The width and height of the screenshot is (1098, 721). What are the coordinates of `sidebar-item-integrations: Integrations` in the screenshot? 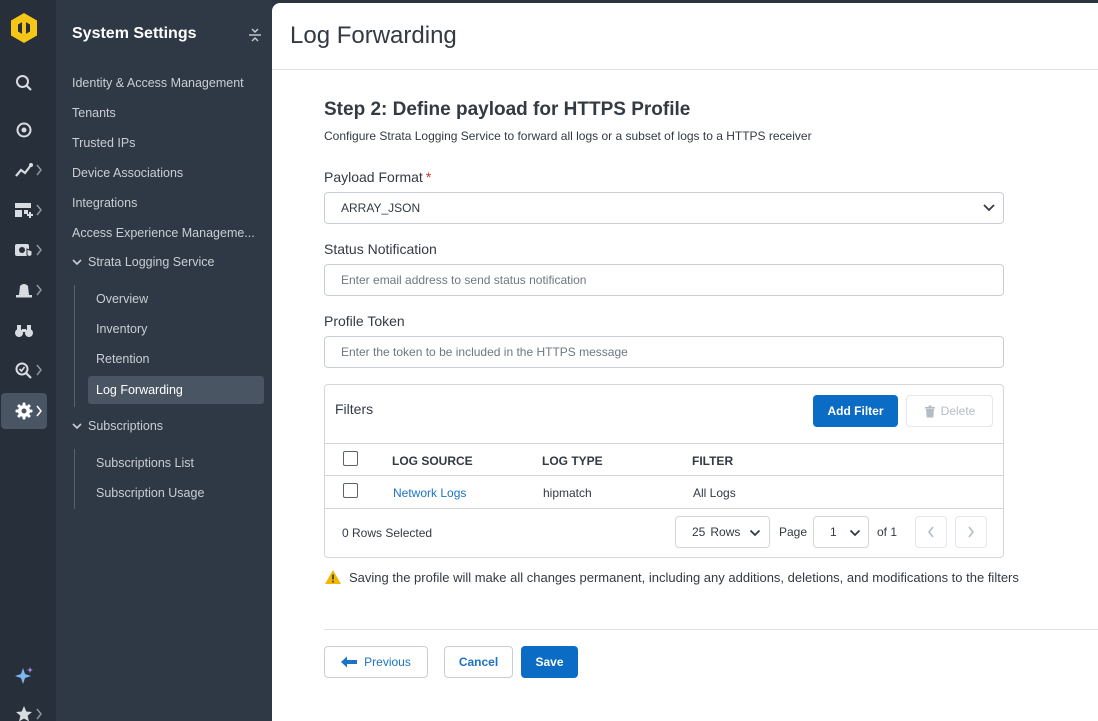 It's located at (104, 203).